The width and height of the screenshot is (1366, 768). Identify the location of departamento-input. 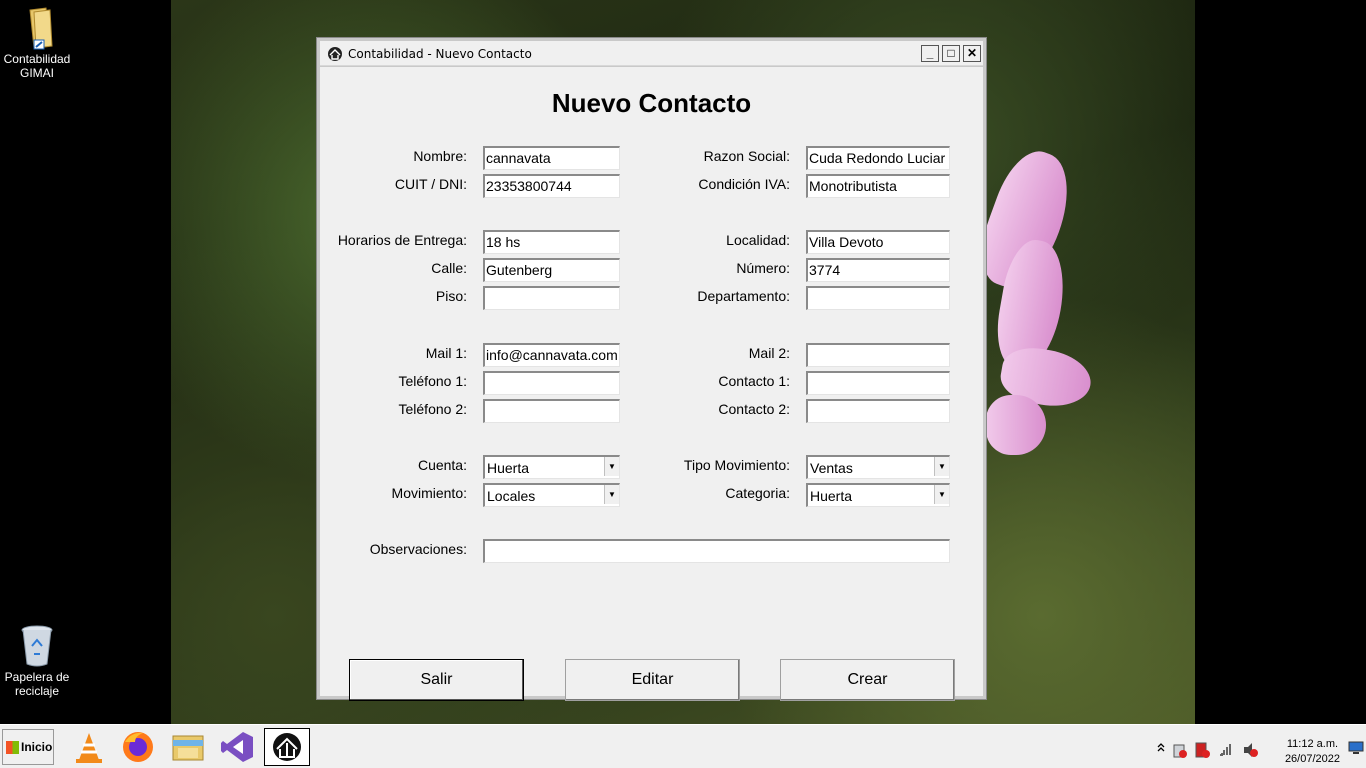
(878, 298).